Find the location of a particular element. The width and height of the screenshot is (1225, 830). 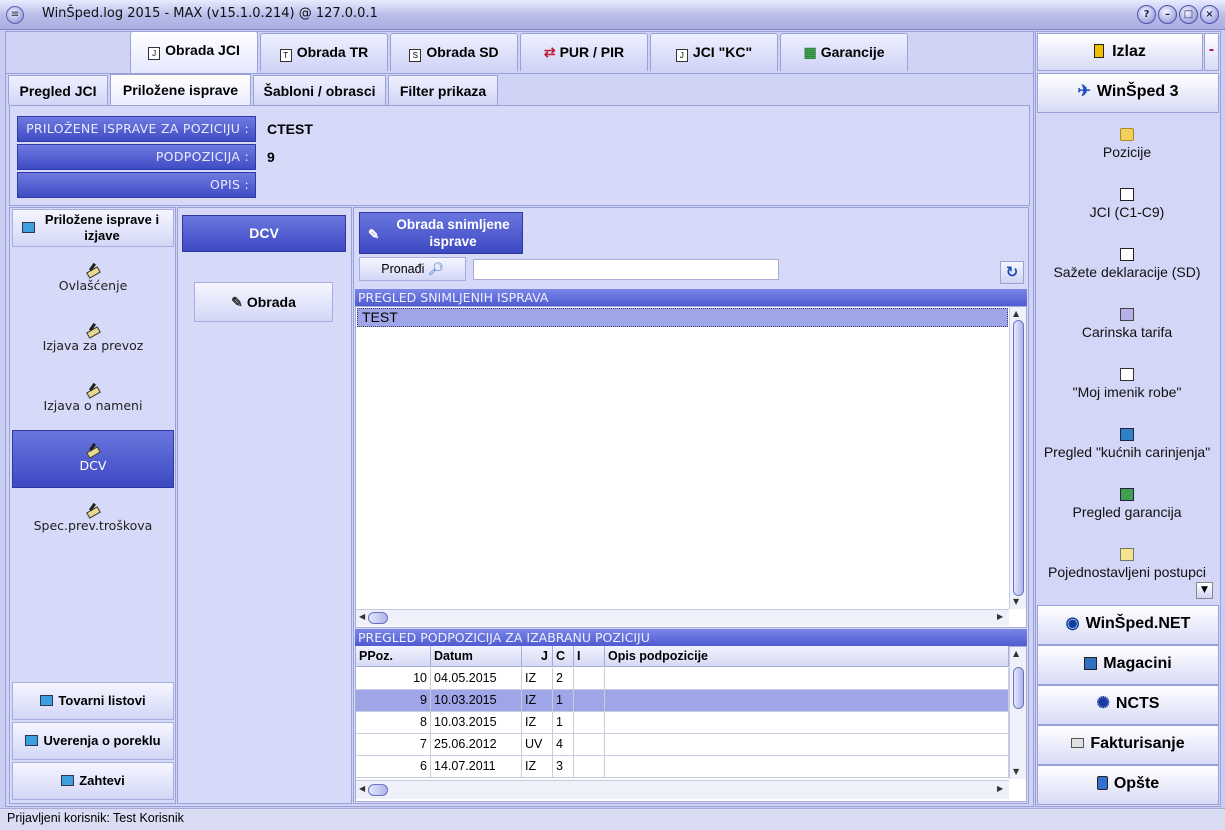

podpozicija-label: PODPOZICIJA : is located at coordinates (136, 157).